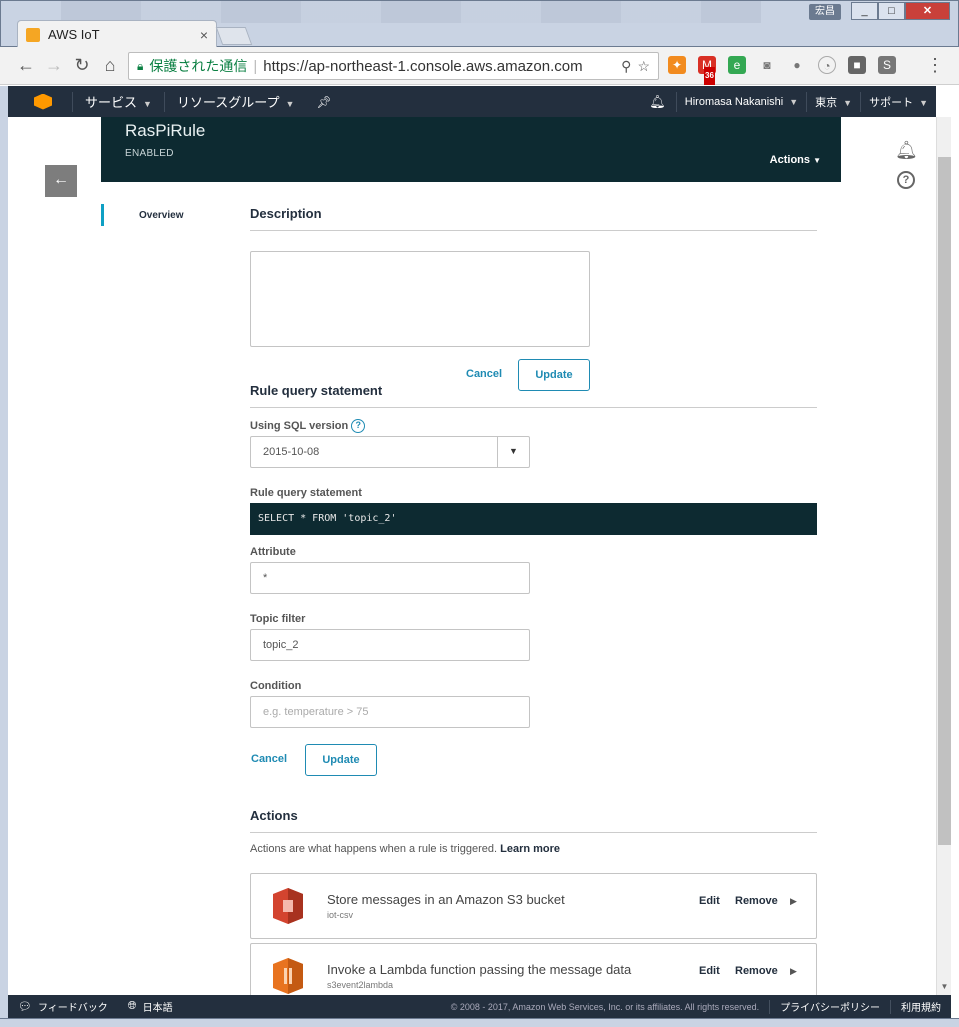  I want to click on pocket-extension-icon: ■, so click(857, 65).